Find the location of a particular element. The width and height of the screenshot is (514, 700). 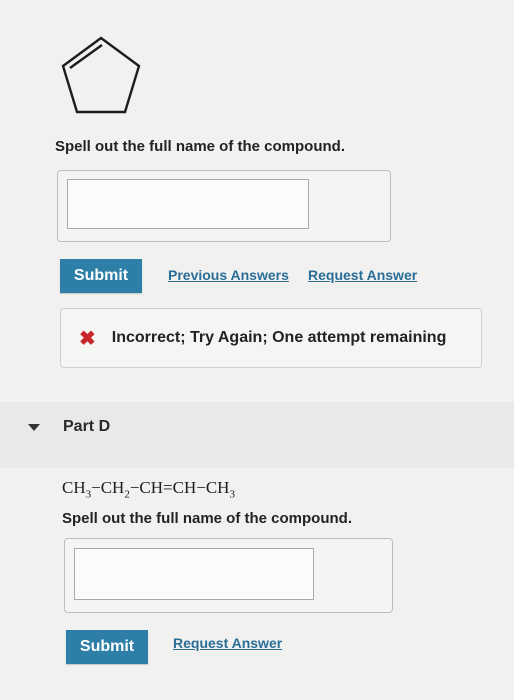

formula-part: −CH=CH−CH is located at coordinates (179, 487).